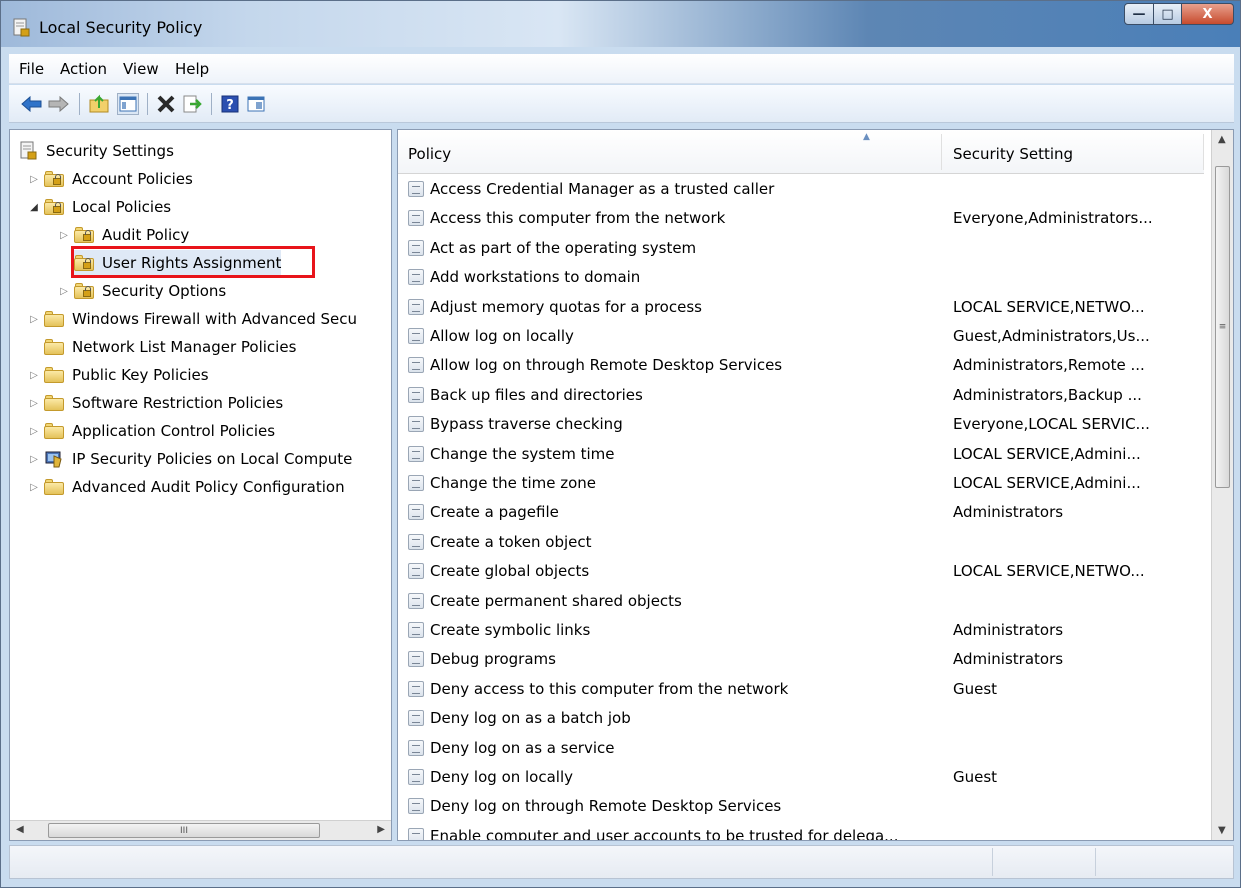  I want to click on list-item: Access this computer from the network, so click(566, 218).